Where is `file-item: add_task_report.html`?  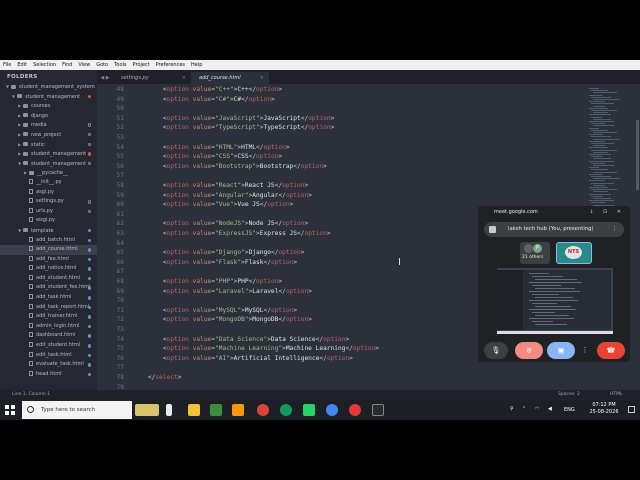 file-item: add_task_report.html is located at coordinates (48, 308).